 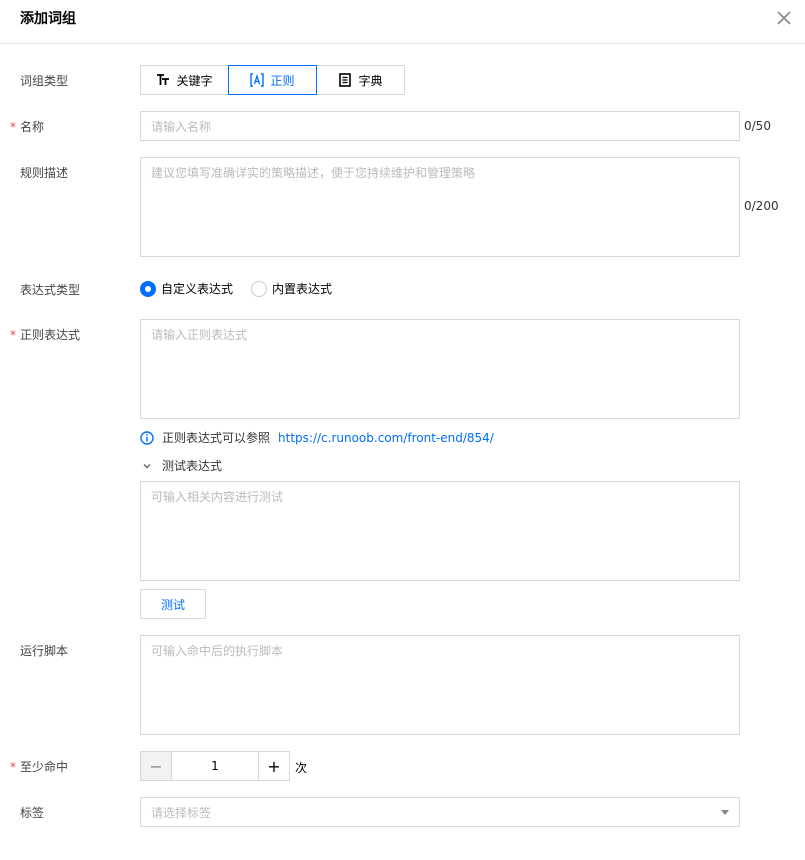 I want to click on type-segmented-control: 关键字 正则 字典, so click(x=272, y=80).